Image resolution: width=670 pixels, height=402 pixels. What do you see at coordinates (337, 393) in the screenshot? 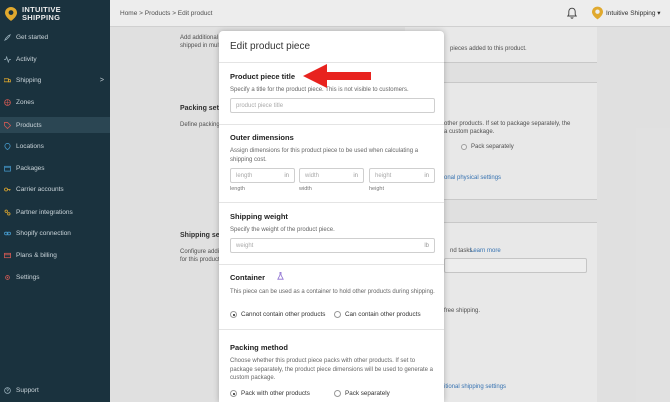
I see `radio-pack-separately` at bounding box center [337, 393].